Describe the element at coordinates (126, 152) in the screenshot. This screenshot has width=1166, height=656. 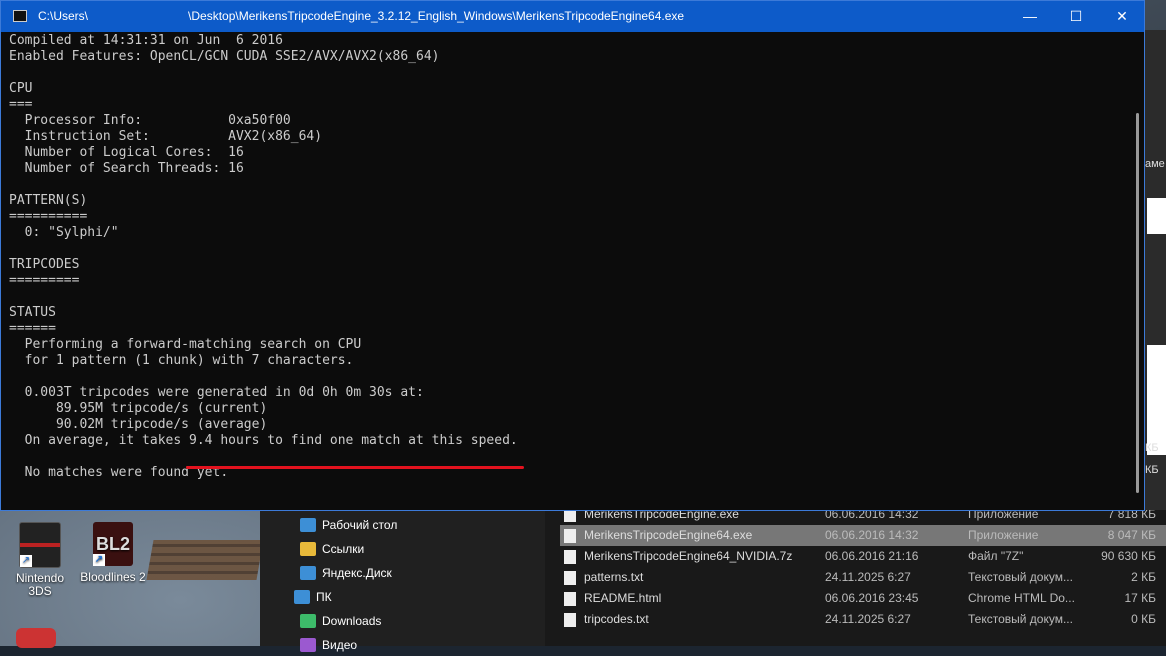
I see `console-line: Number of Logical Cores: 16` at that location.